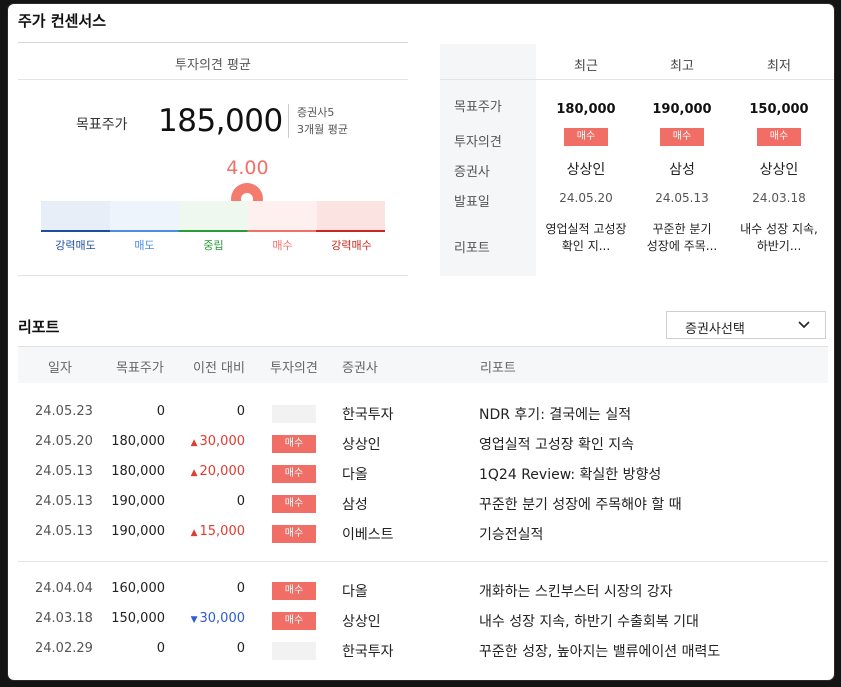 This screenshot has height=687, width=841. Describe the element at coordinates (586, 66) in the screenshot. I see `column-header-recent: 최근` at that location.